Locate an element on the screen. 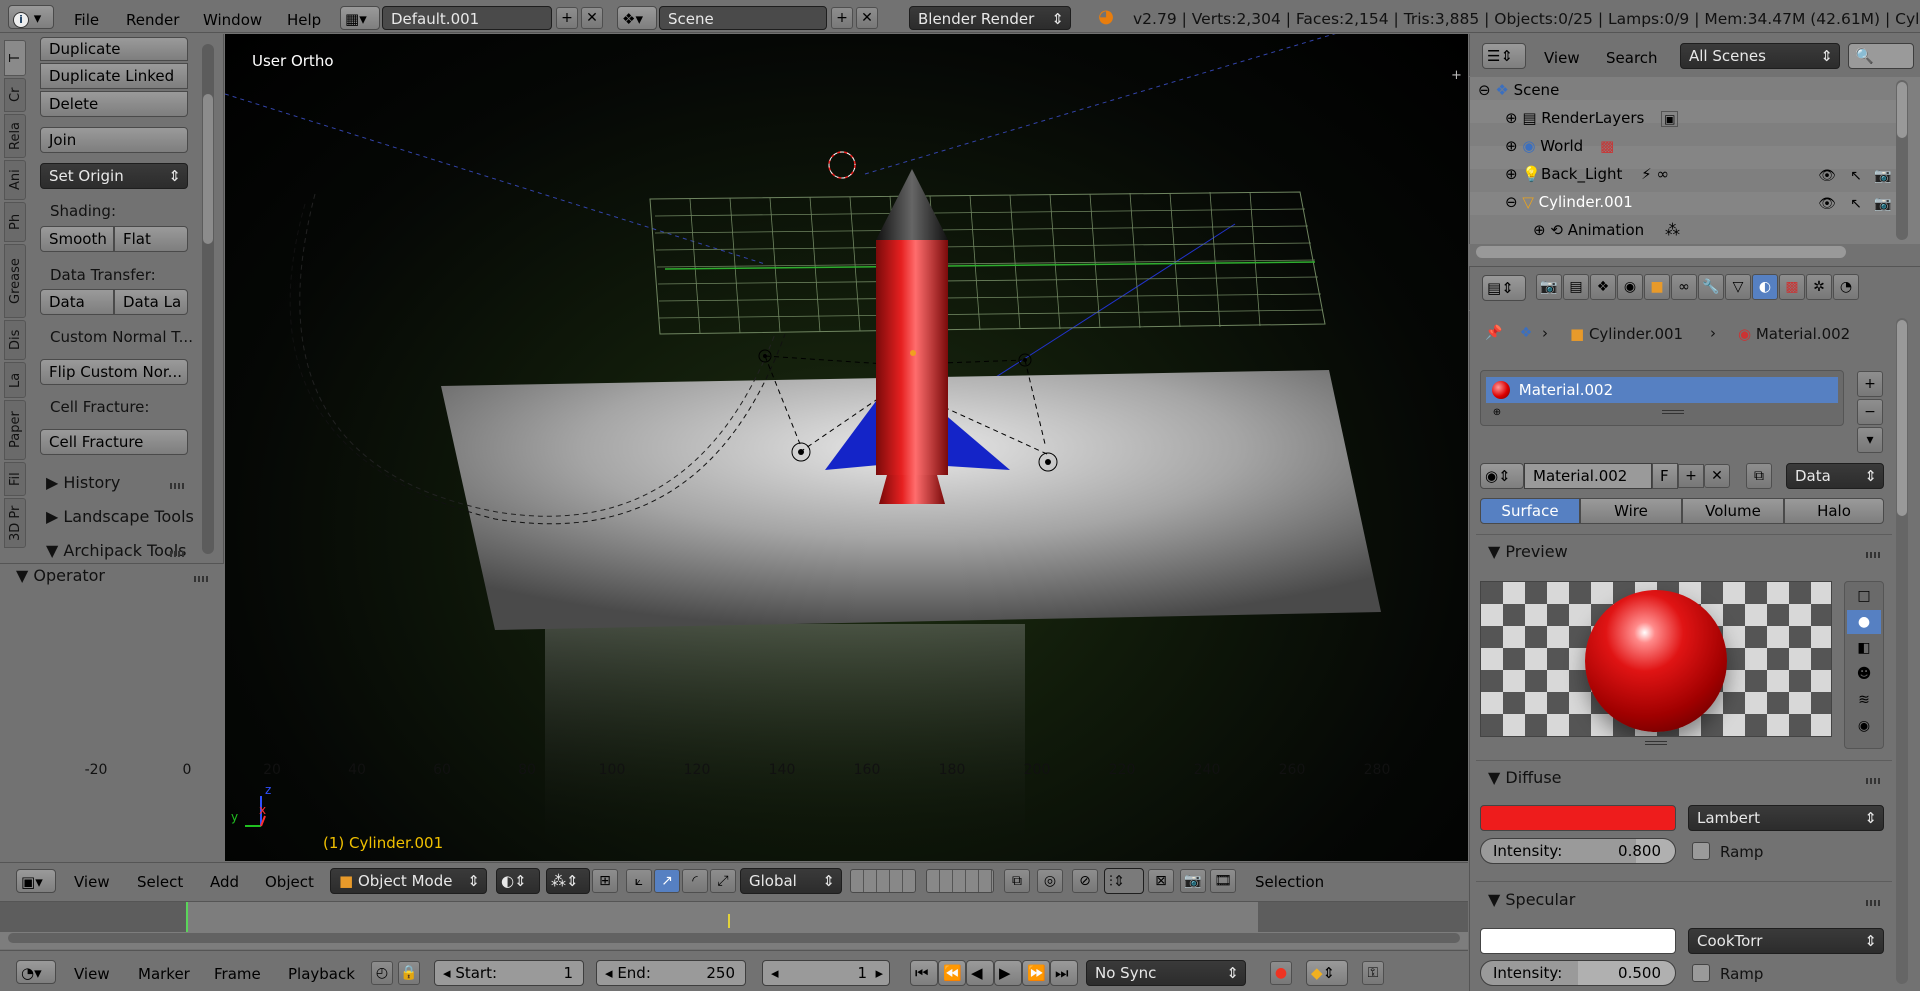 This screenshot has height=991, width=1920. particles-tab-icon: ✲ is located at coordinates (1819, 287).